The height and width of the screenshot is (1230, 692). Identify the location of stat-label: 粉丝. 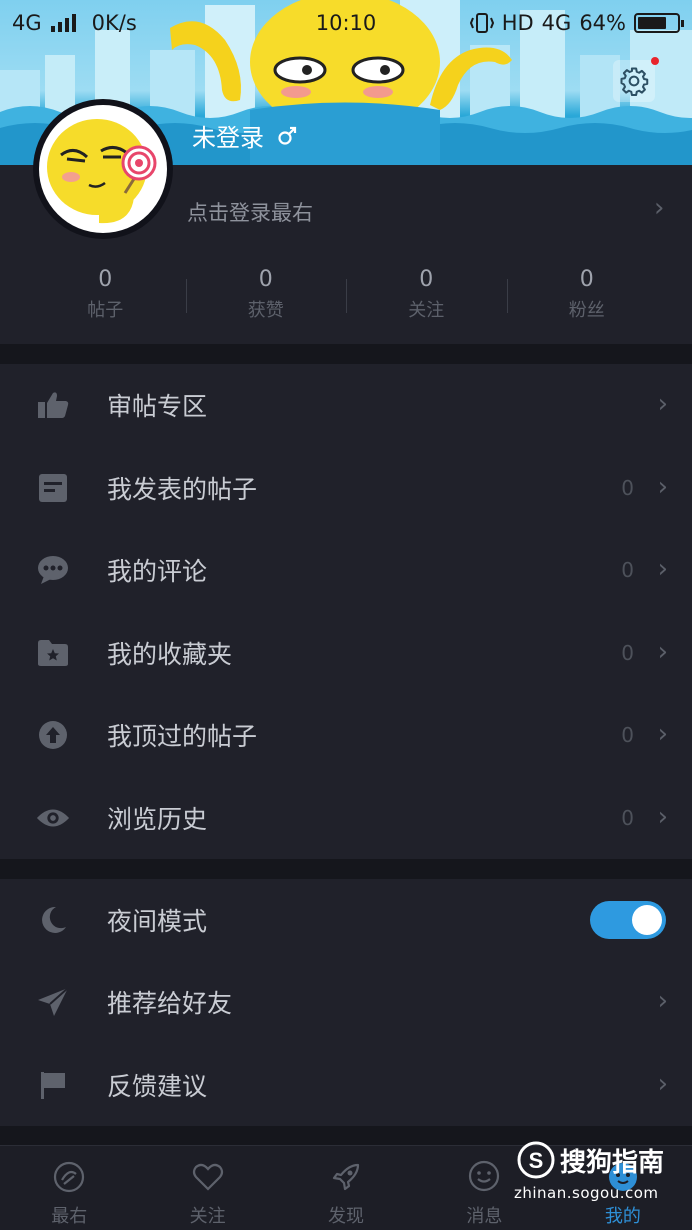
(586, 310).